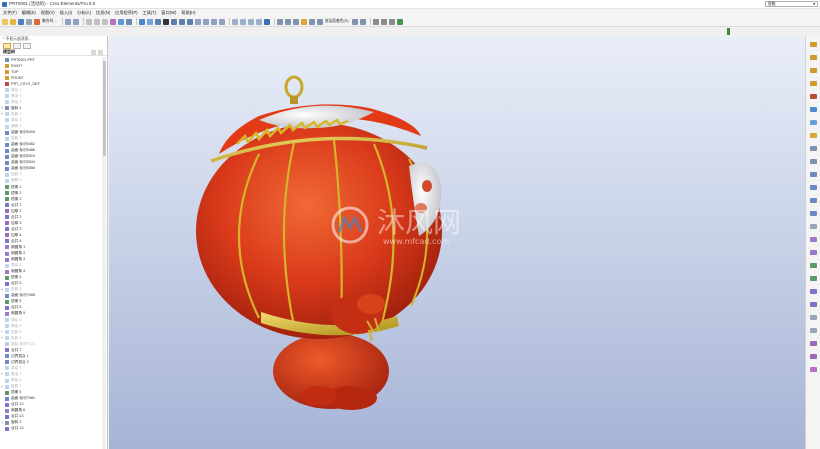 The image size is (820, 449). I want to click on datum-axis-tool-icon, so click(813, 57).